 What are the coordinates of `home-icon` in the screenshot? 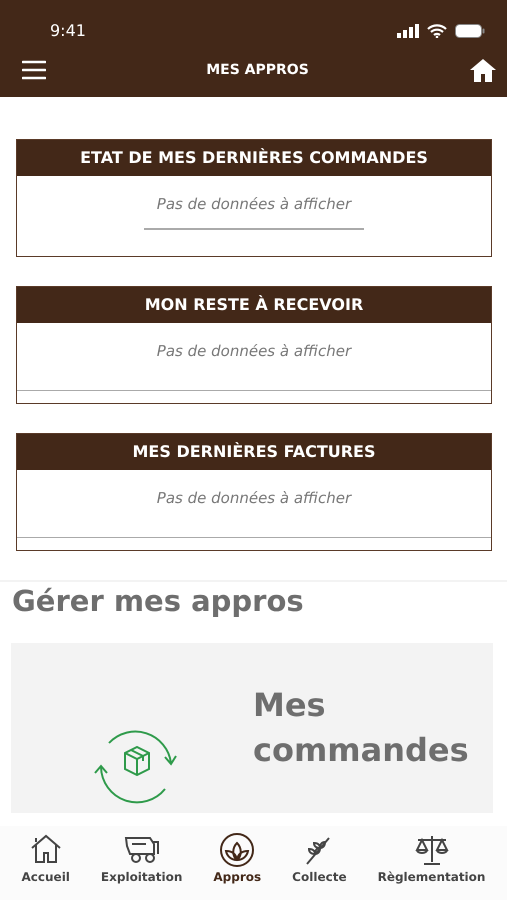 It's located at (482, 70).